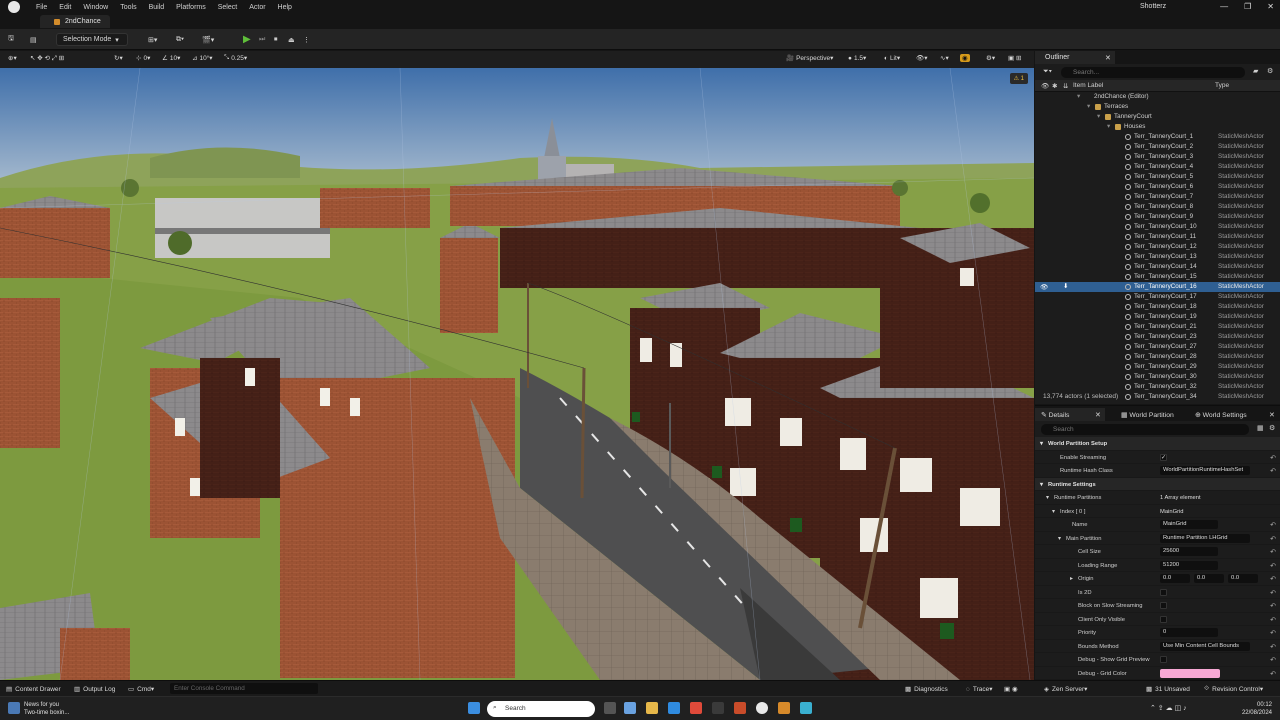 The height and width of the screenshot is (720, 1280). I want to click on cmd-dropdown: ▭ Cmd ▾, so click(141, 689).